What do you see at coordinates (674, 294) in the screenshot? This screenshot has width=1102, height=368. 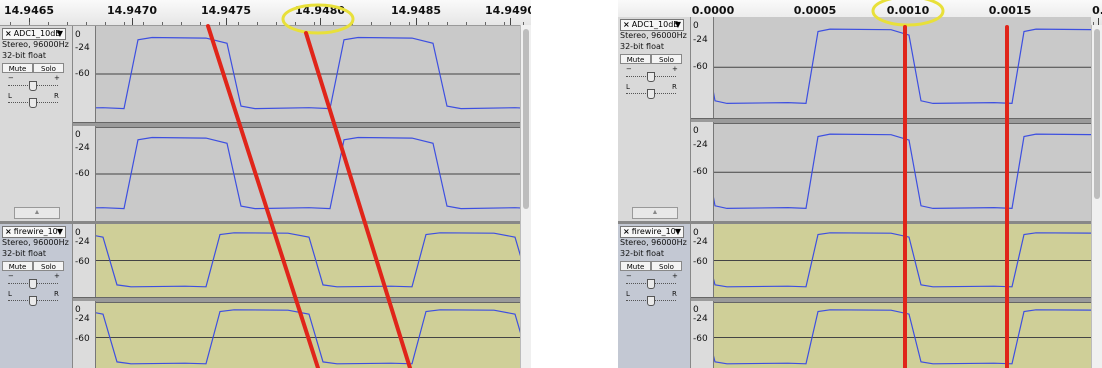 I see `pan-right-label: R` at bounding box center [674, 294].